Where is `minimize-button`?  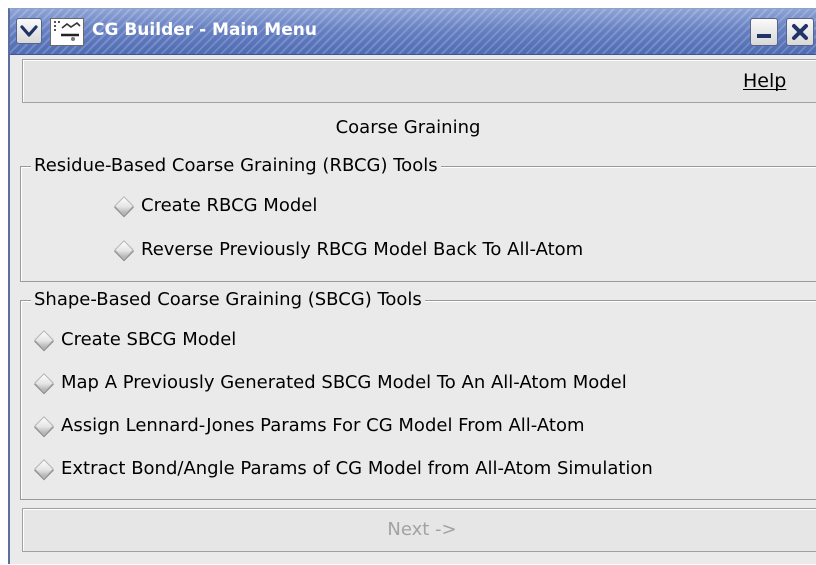
minimize-button is located at coordinates (764, 32).